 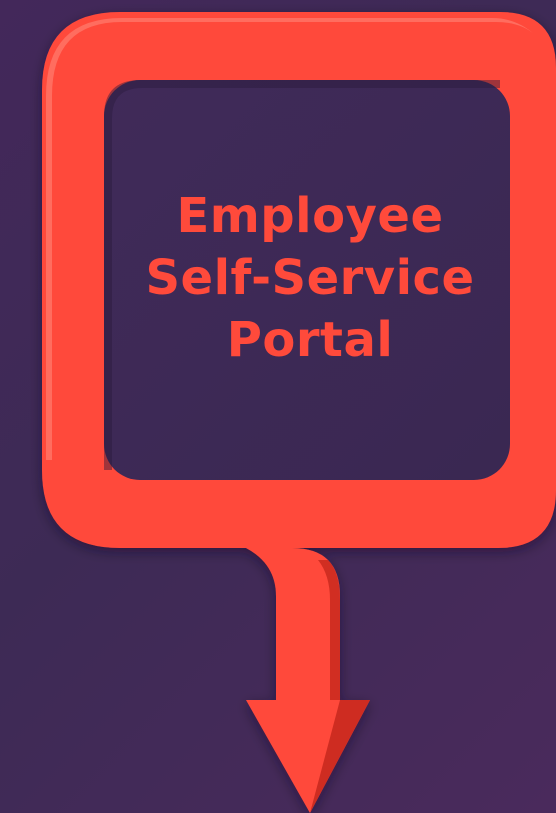 I want to click on title-line-2: Self-Service, so click(x=310, y=278).